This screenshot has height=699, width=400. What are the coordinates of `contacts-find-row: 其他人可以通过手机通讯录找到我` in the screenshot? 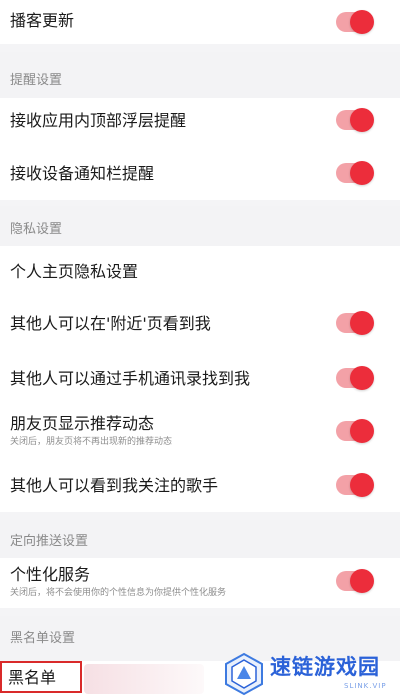 It's located at (200, 379).